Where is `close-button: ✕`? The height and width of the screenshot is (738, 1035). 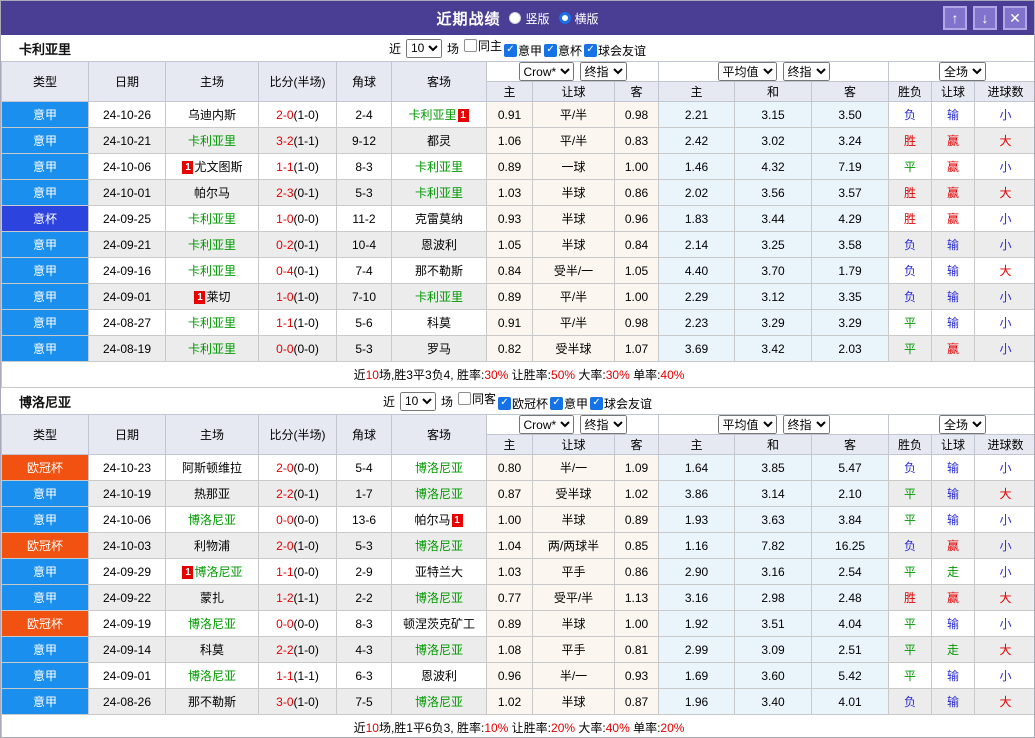 close-button: ✕ is located at coordinates (1015, 18).